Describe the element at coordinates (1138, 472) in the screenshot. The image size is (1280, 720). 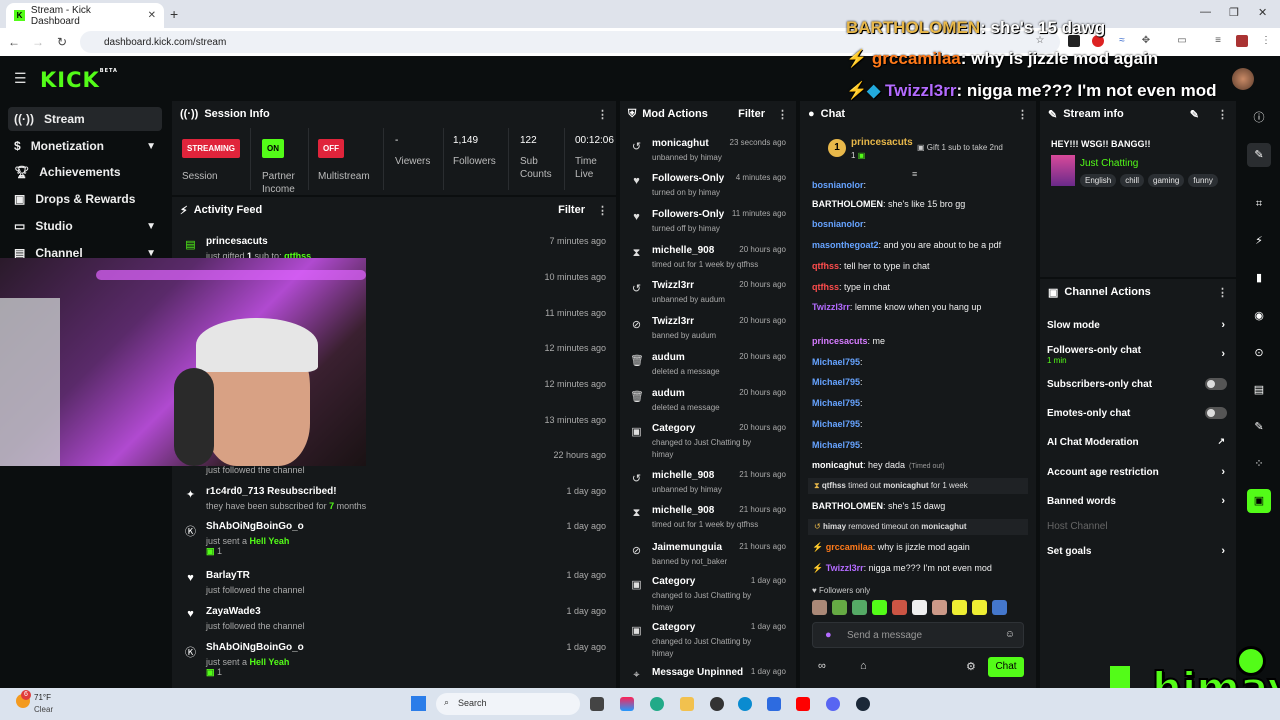
I see `account-age-action: Account age restriction ›` at that location.